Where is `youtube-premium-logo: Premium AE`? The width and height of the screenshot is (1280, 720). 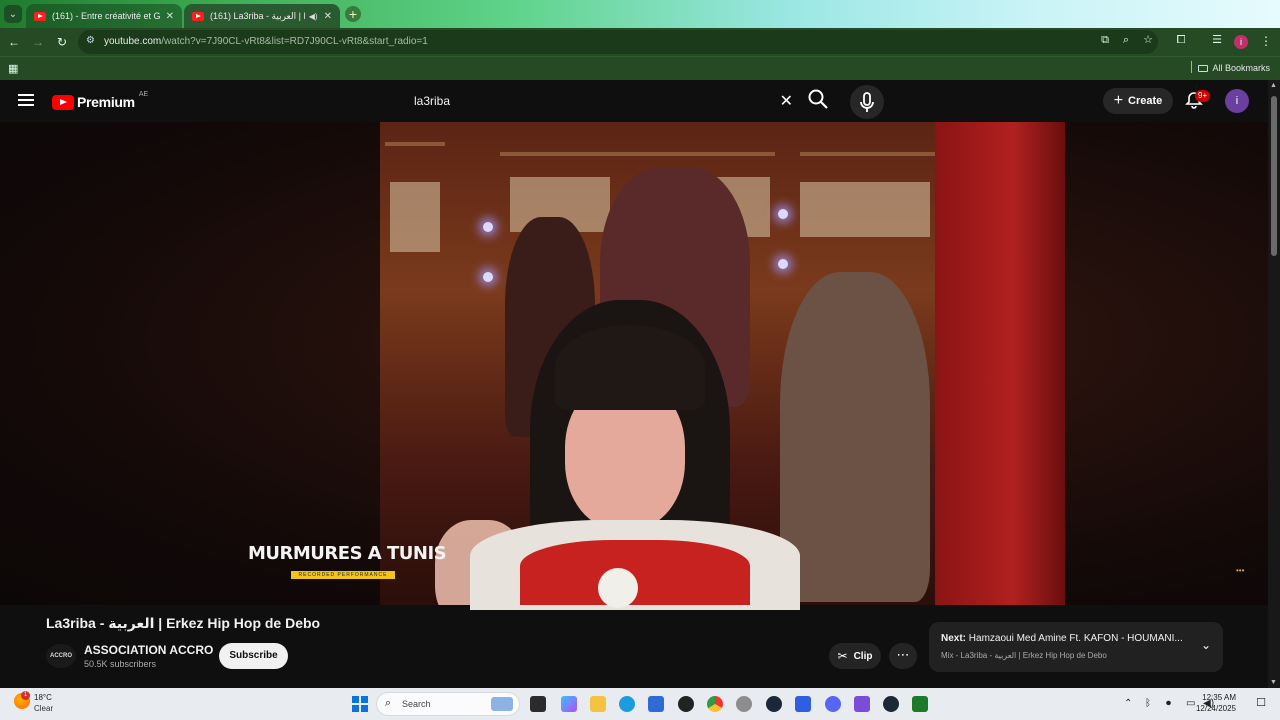
youtube-premium-logo: Premium AE is located at coordinates (100, 100).